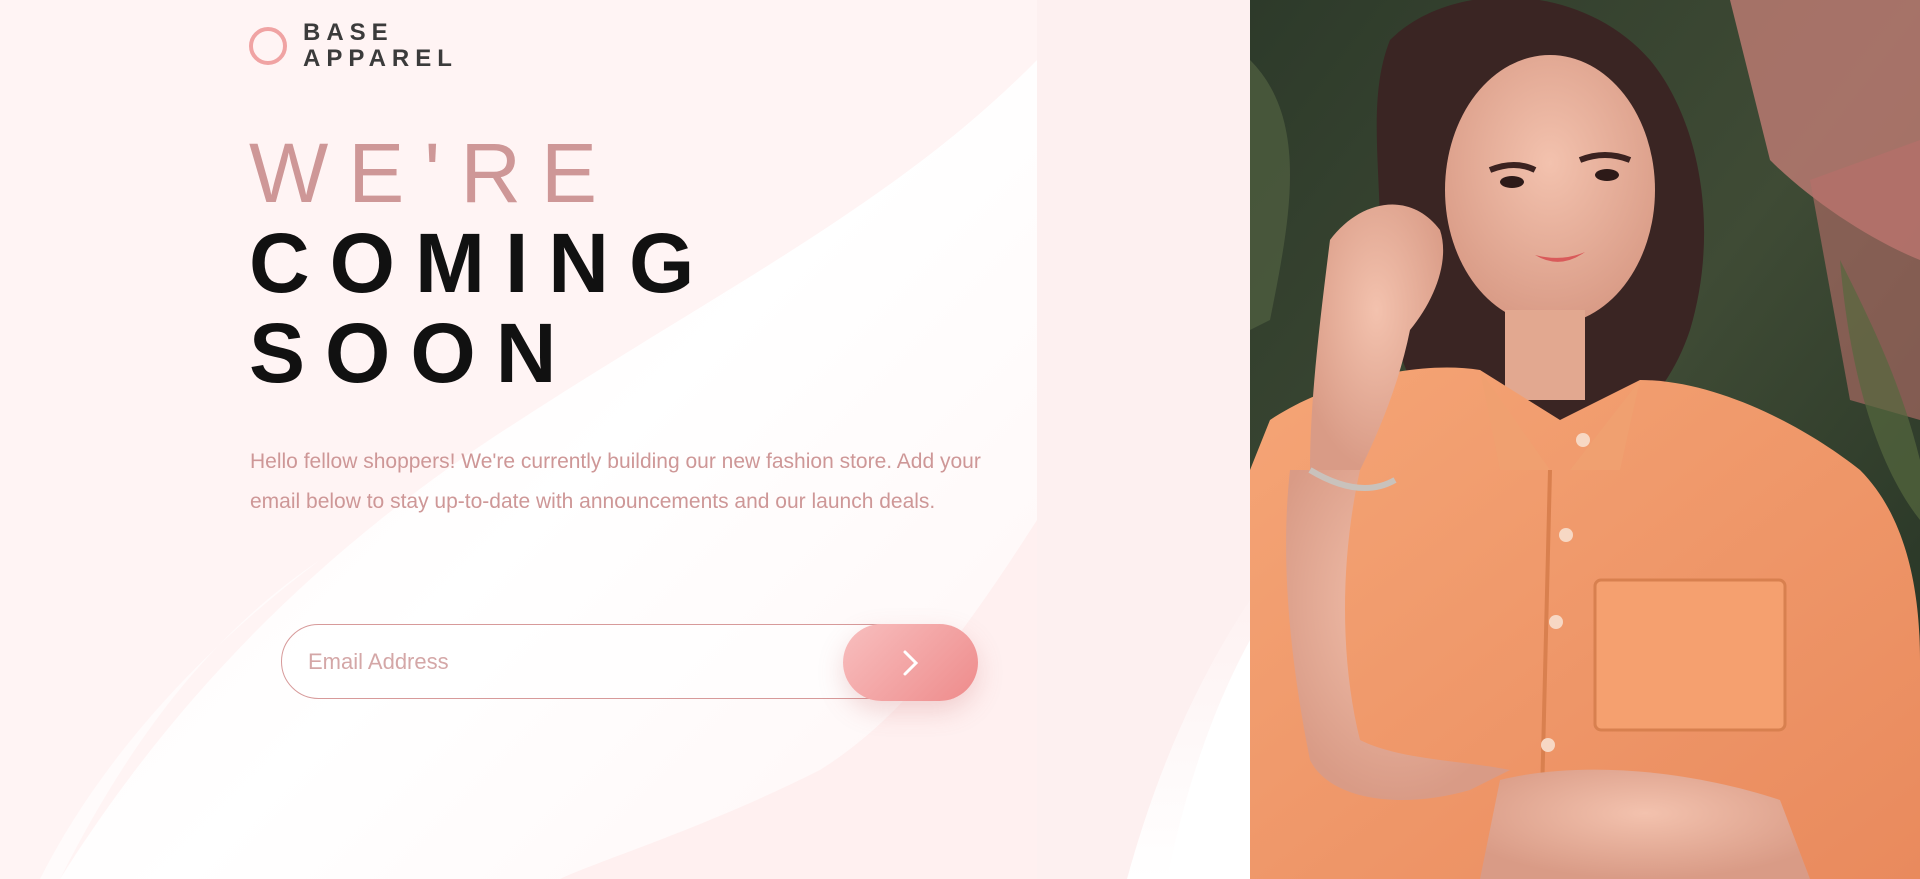 This screenshot has height=879, width=1920. Describe the element at coordinates (268, 46) in the screenshot. I see `ring-icon` at that location.